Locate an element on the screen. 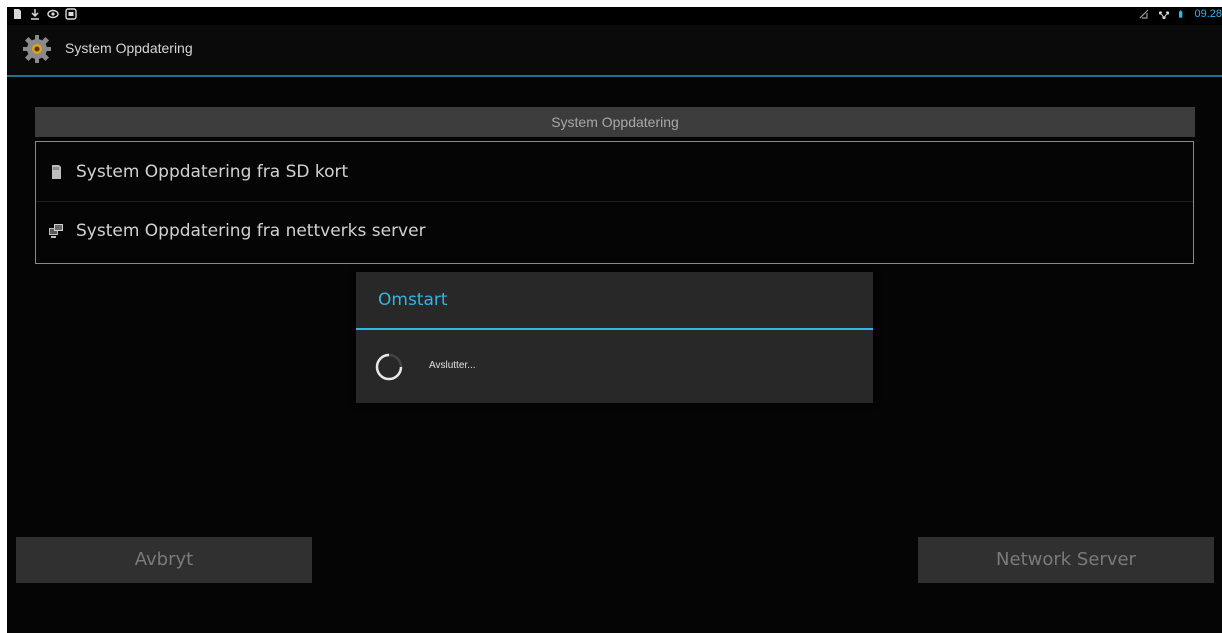 The height and width of the screenshot is (633, 1222). spinner-icon is located at coordinates (389, 367).